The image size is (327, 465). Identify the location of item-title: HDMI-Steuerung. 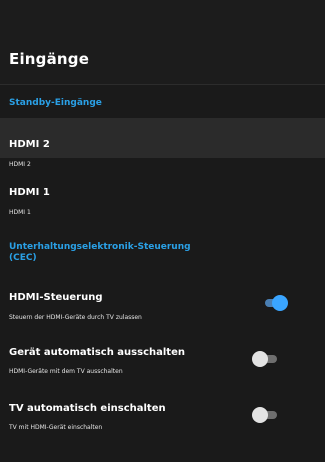
(56, 297).